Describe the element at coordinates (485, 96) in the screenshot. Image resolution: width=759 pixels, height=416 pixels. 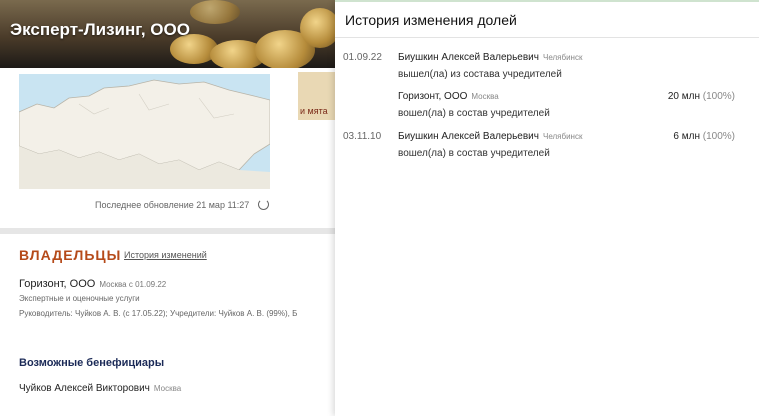
I see `entry-city: Москва` at that location.